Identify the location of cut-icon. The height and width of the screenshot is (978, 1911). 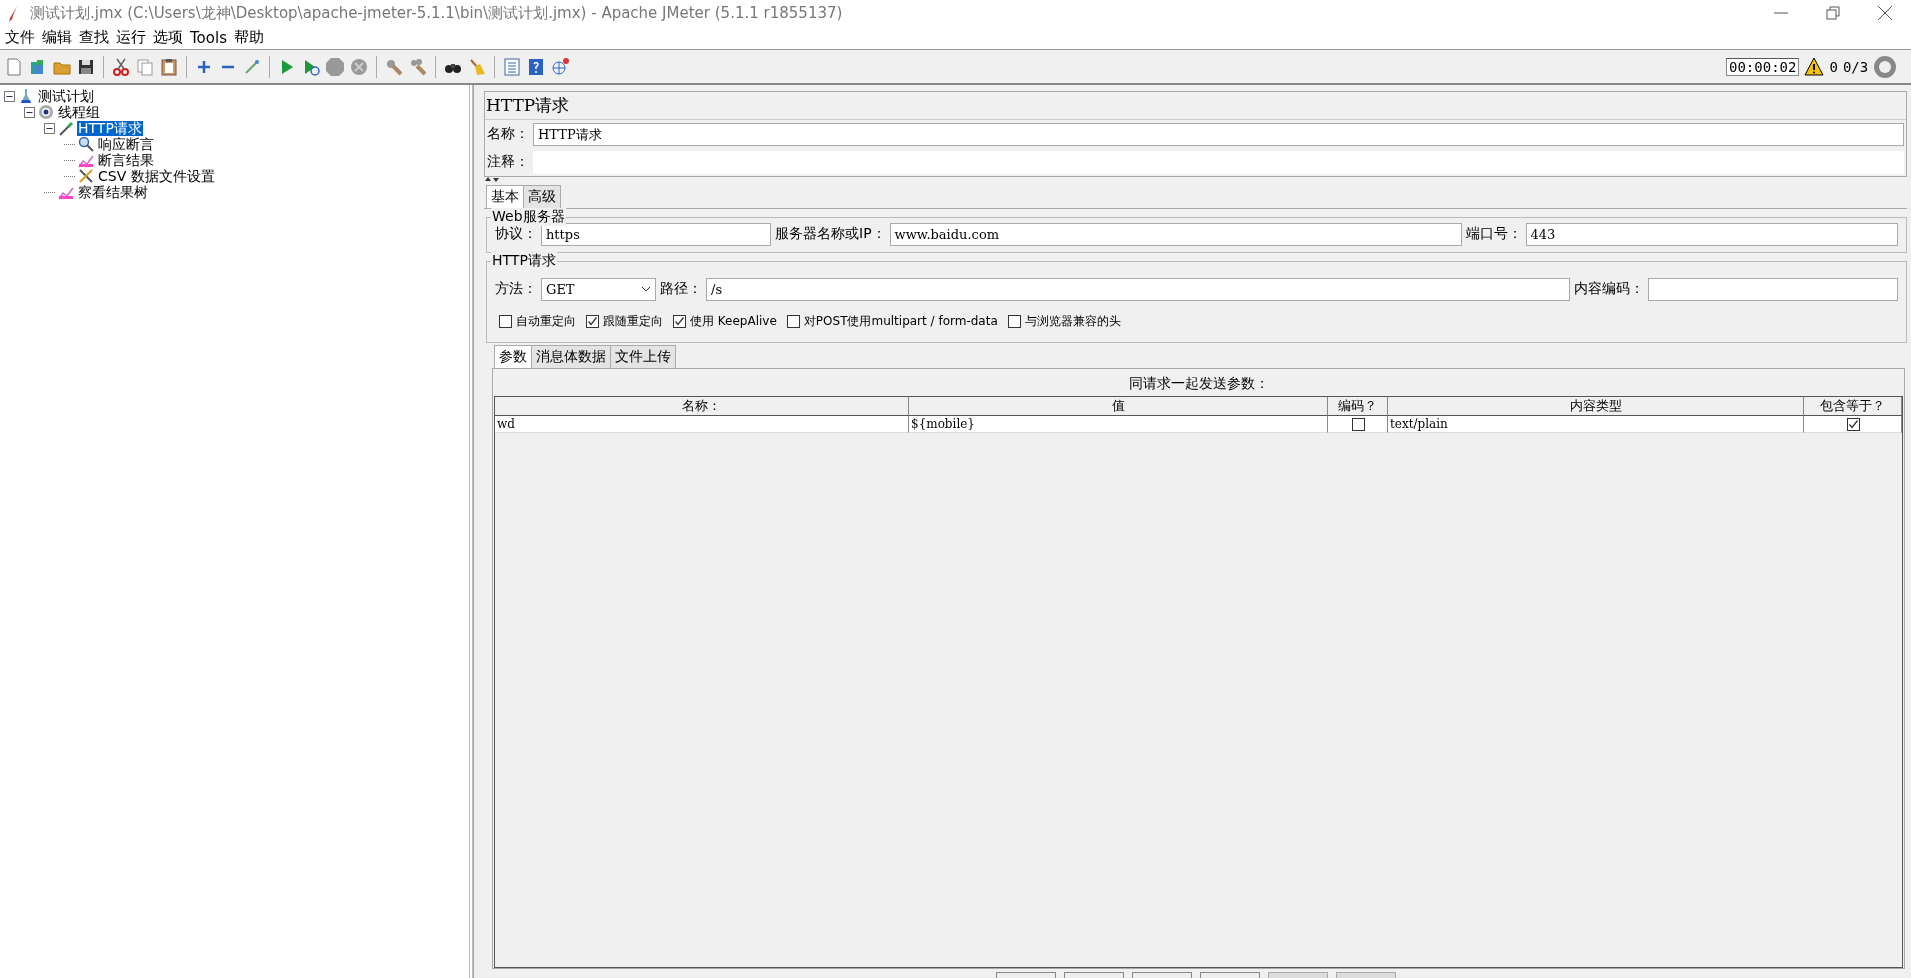
(121, 66).